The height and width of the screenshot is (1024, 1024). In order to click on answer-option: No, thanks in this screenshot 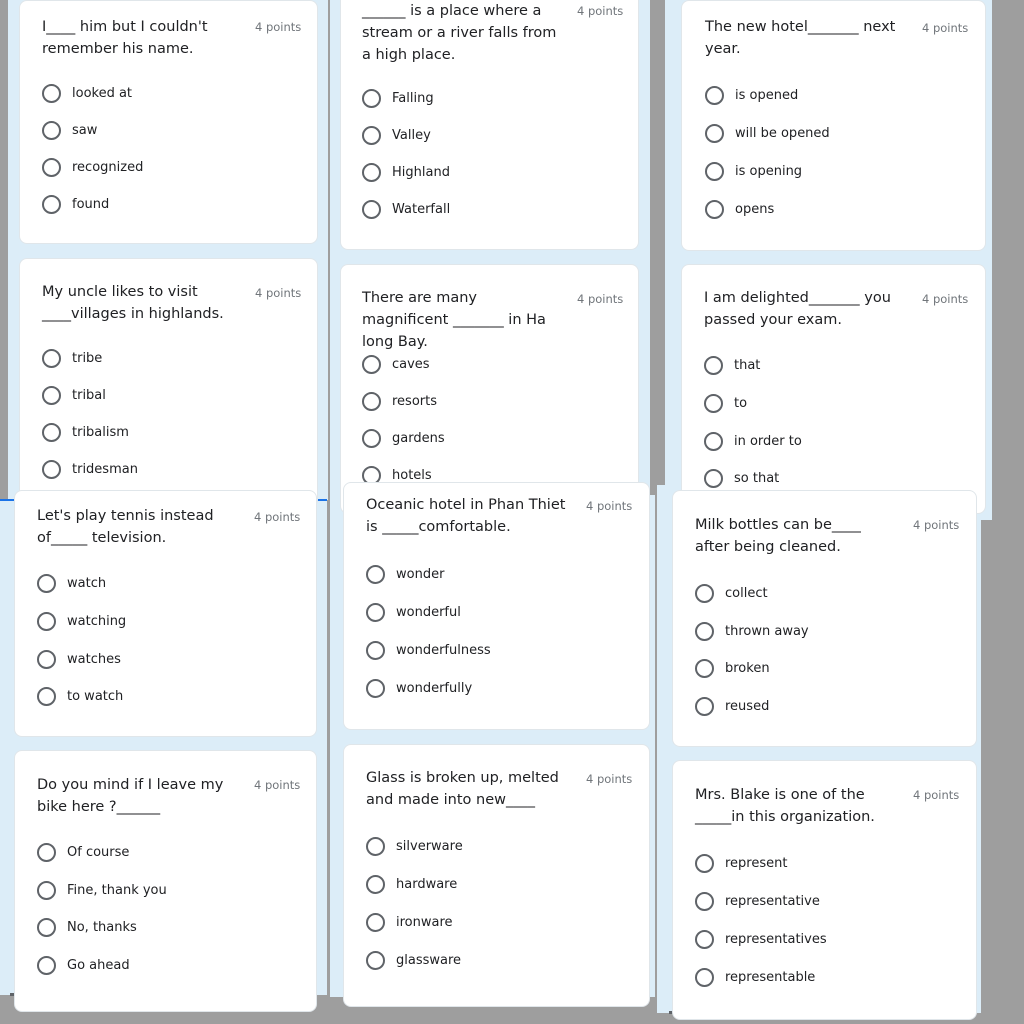, I will do `click(87, 927)`.